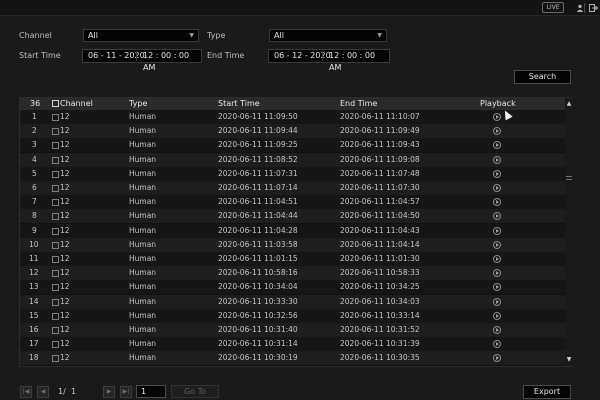 This screenshot has width=600, height=400. I want to click on row-end-time: 2020-06-11 11:04:57, so click(380, 202).